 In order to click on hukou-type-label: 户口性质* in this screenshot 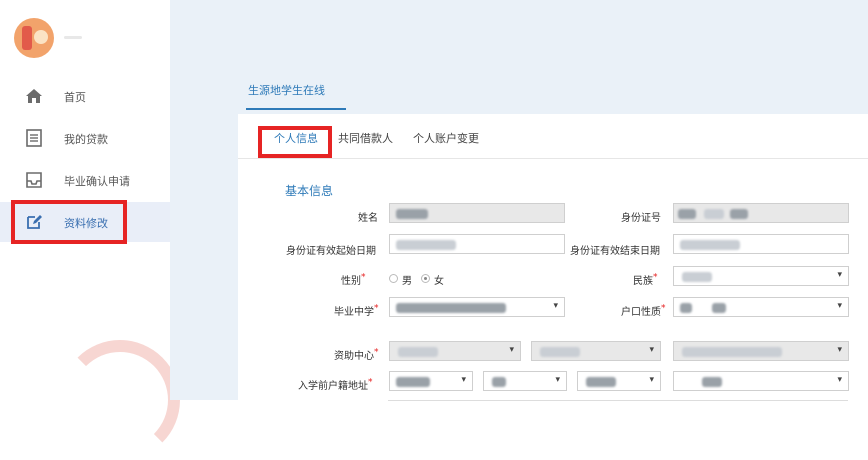, I will do `click(643, 310)`.